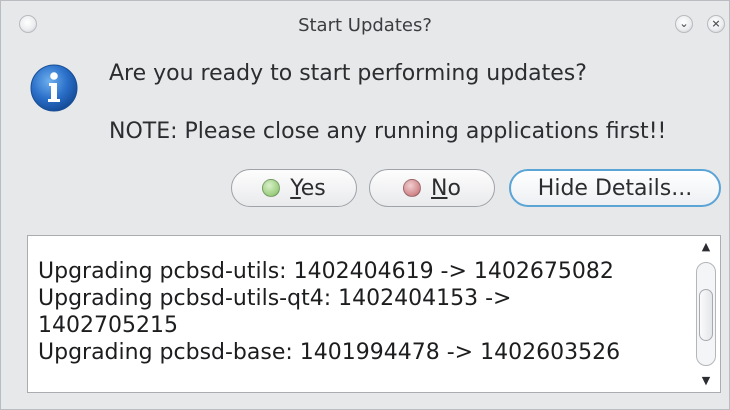  What do you see at coordinates (446, 188) in the screenshot?
I see `no-button-label: No` at bounding box center [446, 188].